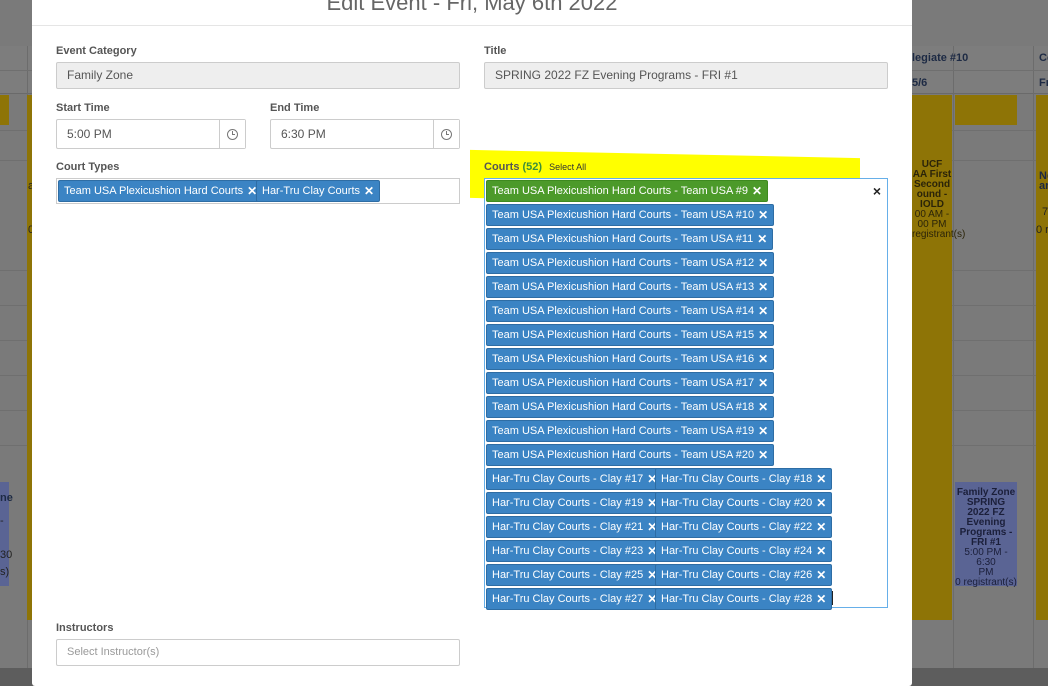  What do you see at coordinates (532, 167) in the screenshot?
I see `courts-count: (52)` at bounding box center [532, 167].